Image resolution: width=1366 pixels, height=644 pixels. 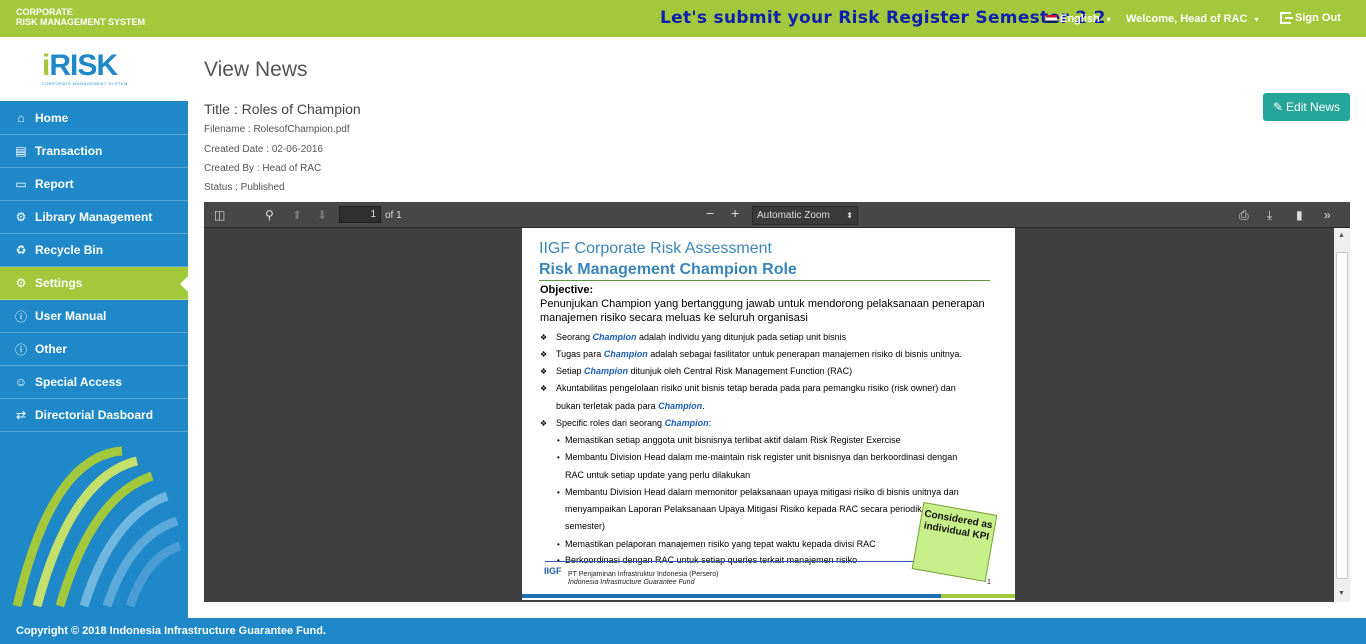 I want to click on zoom-out-button: −, so click(x=710, y=213).